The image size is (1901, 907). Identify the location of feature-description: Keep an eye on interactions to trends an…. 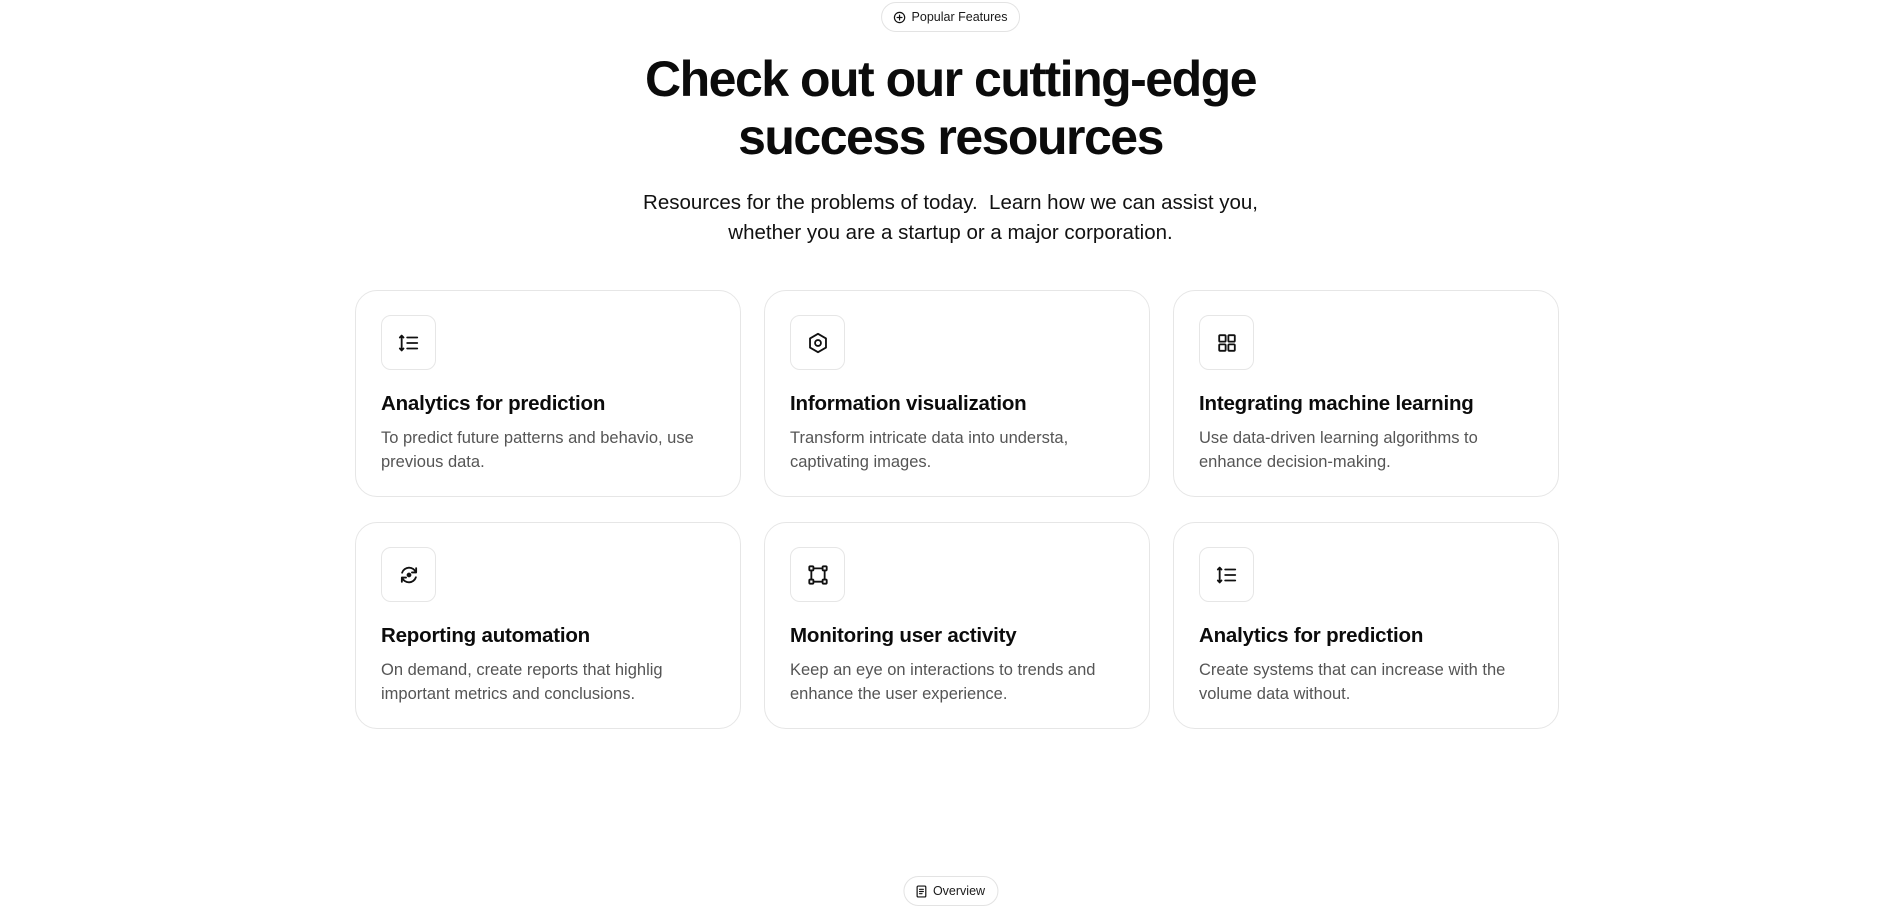
(943, 682).